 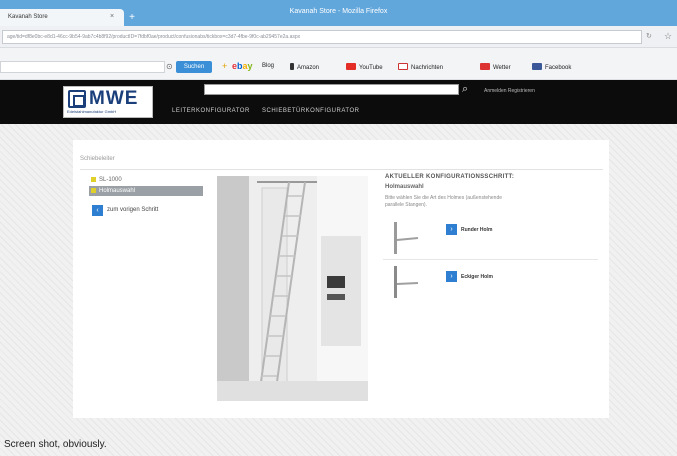 I want to click on weather-icon, so click(x=485, y=66).